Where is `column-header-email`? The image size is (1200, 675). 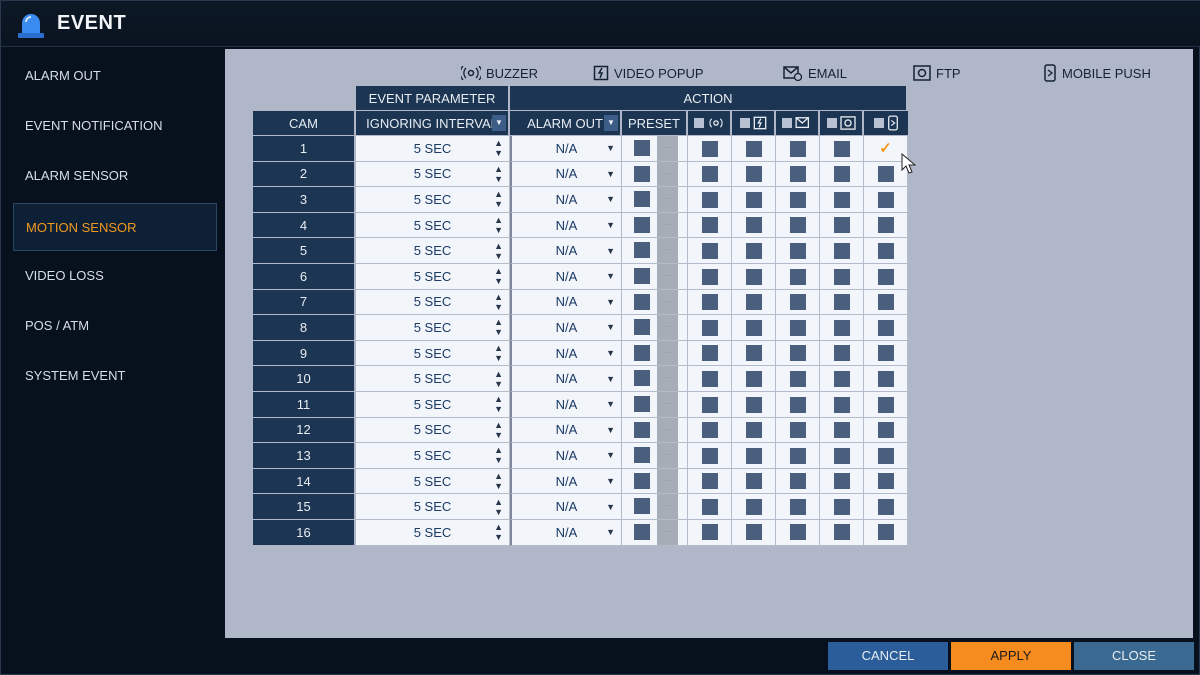
column-header-email is located at coordinates (798, 123).